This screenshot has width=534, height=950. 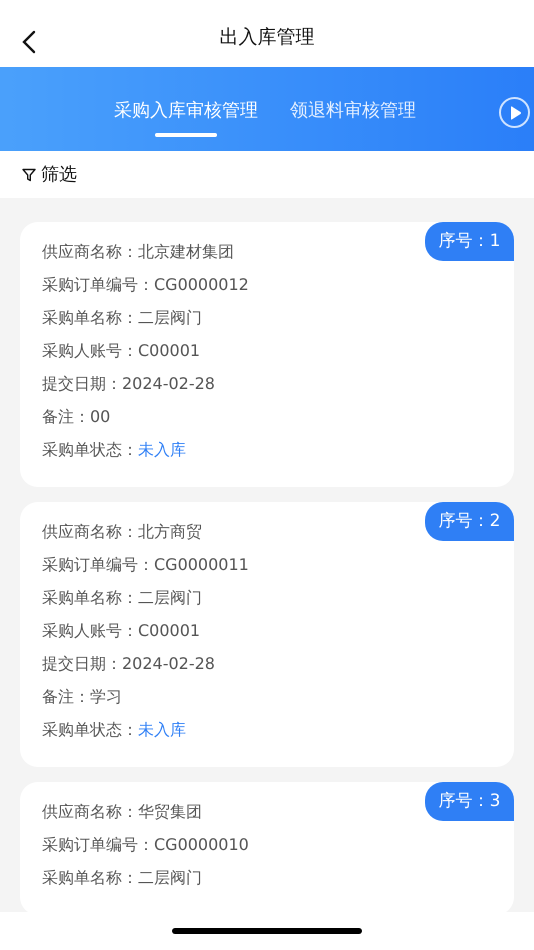 What do you see at coordinates (267, 847) in the screenshot?
I see `record-card: 序号：3 供应商名称：华贸集团 采购订单编号：CG0000010 采购单名称：二层阀门` at bounding box center [267, 847].